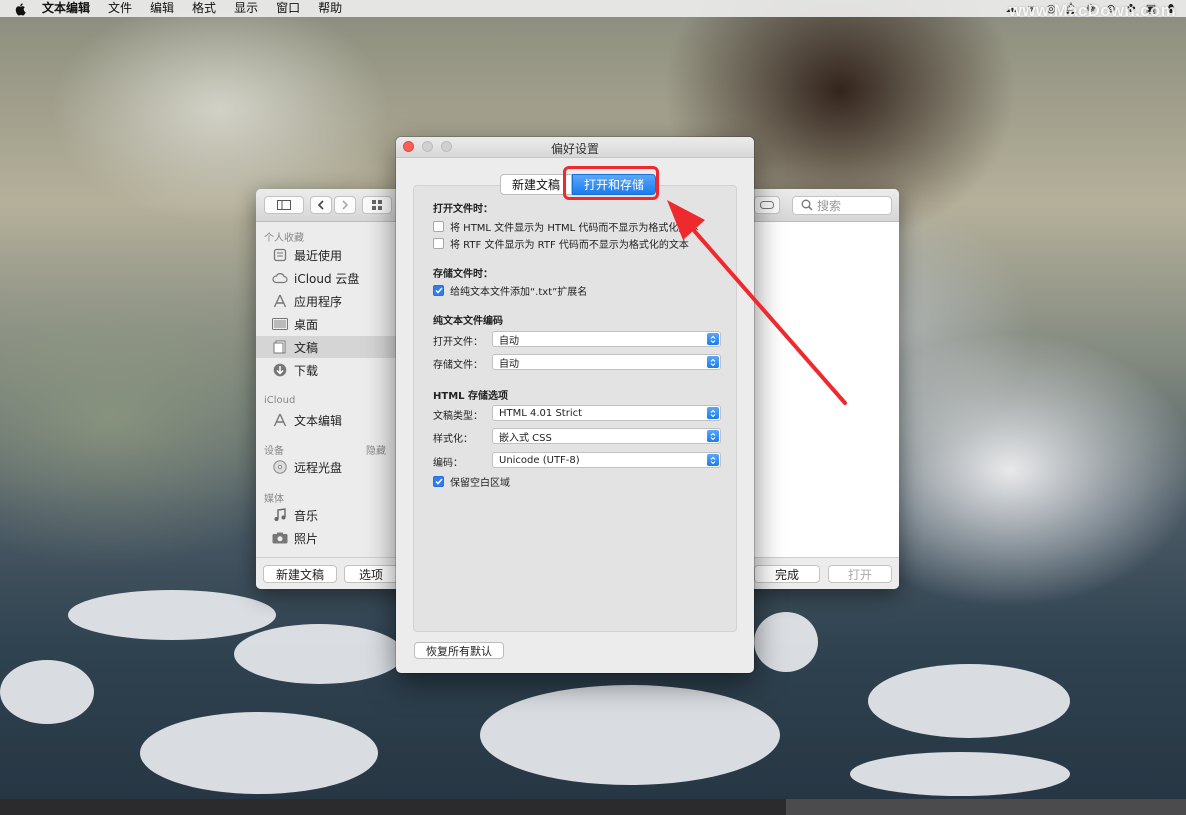 Image resolution: width=1186 pixels, height=815 pixels. What do you see at coordinates (246, 8) in the screenshot?
I see `menu-view: 显示` at bounding box center [246, 8].